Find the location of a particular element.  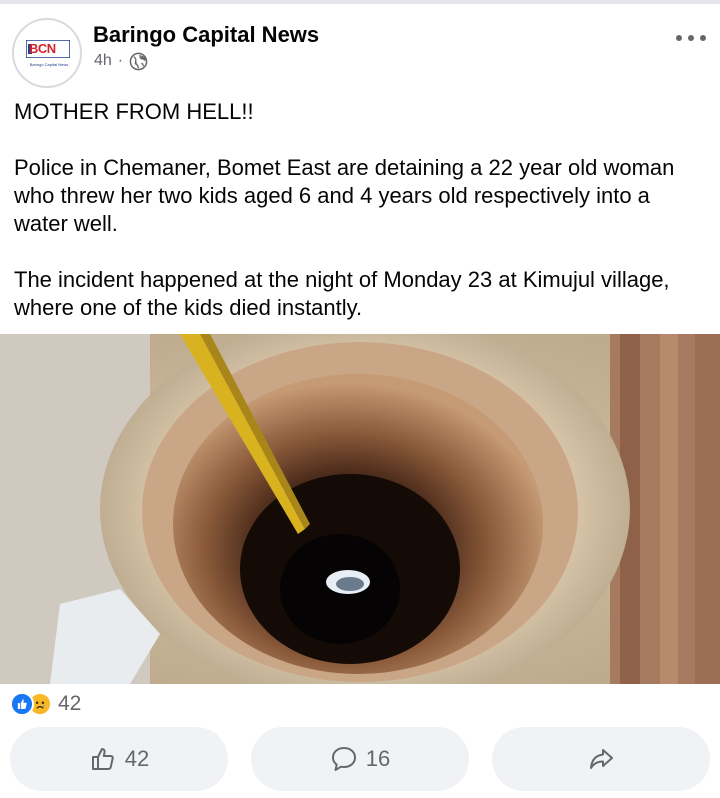

share-button is located at coordinates (601, 759).